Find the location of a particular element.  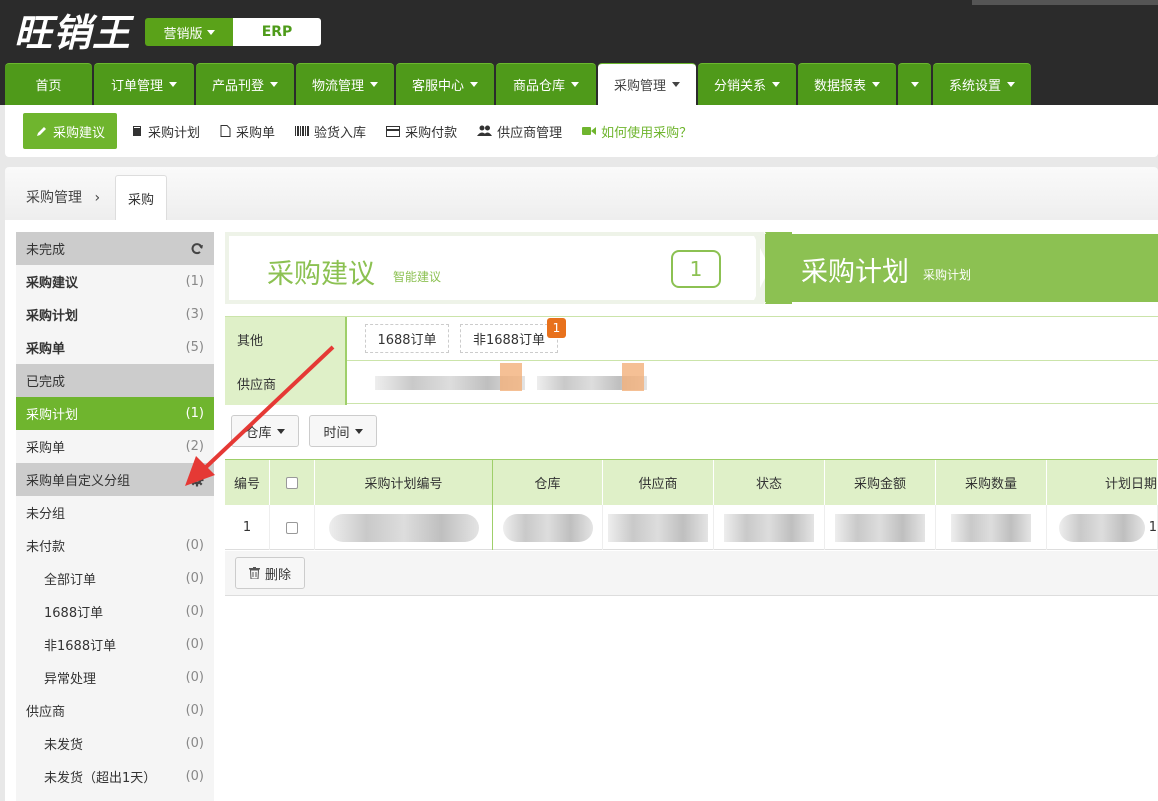

table-footer: 删除 is located at coordinates (691, 573).